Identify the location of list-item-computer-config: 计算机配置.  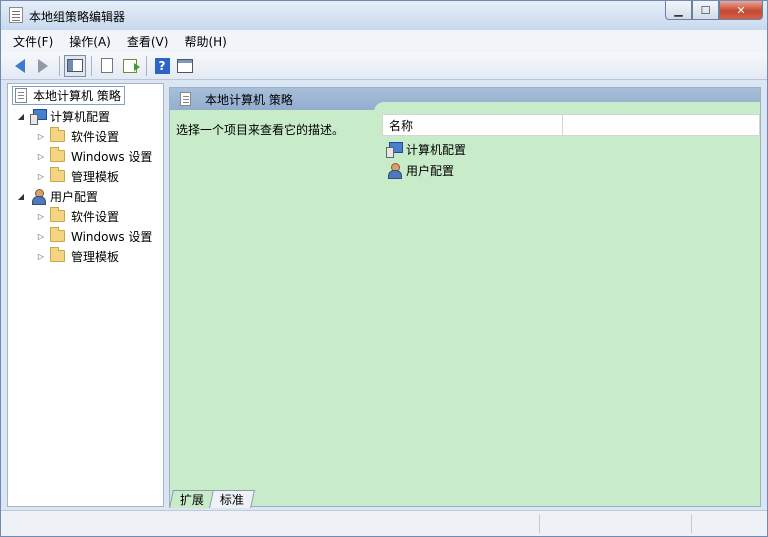
(426, 149).